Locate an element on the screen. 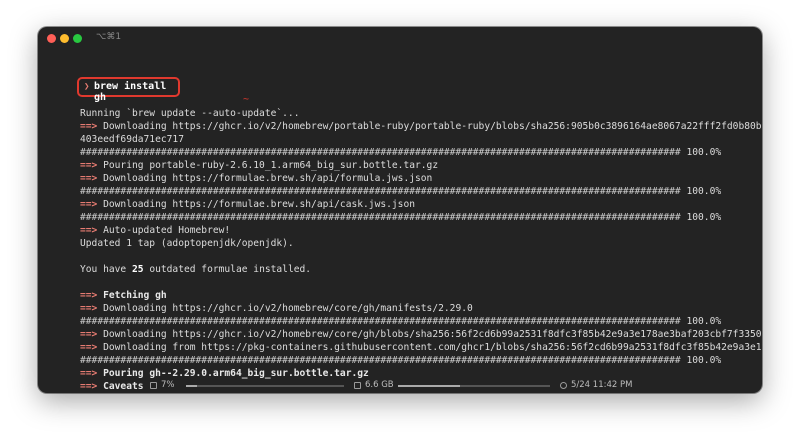 The width and height of the screenshot is (800, 444). datetime-value: 5/24 11:42 PM is located at coordinates (602, 385).